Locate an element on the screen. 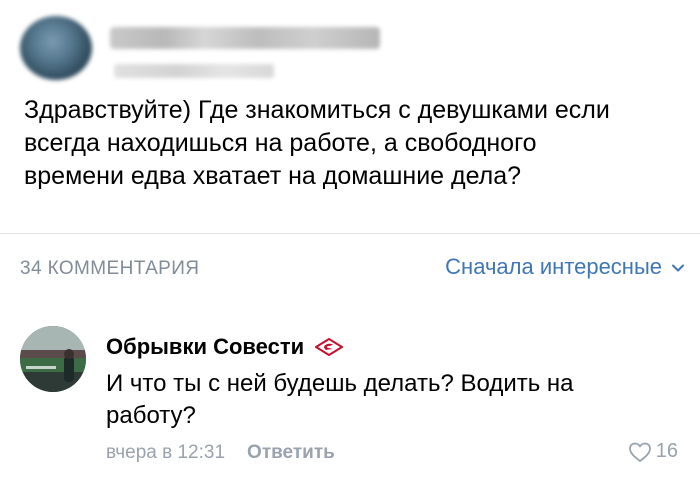 This screenshot has height=487, width=700. post-author-avatar is located at coordinates (56, 48).